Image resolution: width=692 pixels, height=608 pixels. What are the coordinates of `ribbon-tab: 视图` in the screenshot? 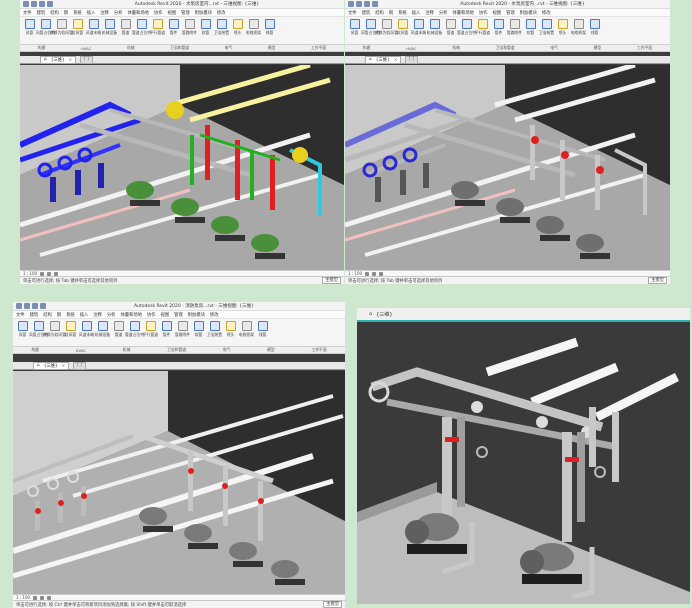 It's located at (497, 13).